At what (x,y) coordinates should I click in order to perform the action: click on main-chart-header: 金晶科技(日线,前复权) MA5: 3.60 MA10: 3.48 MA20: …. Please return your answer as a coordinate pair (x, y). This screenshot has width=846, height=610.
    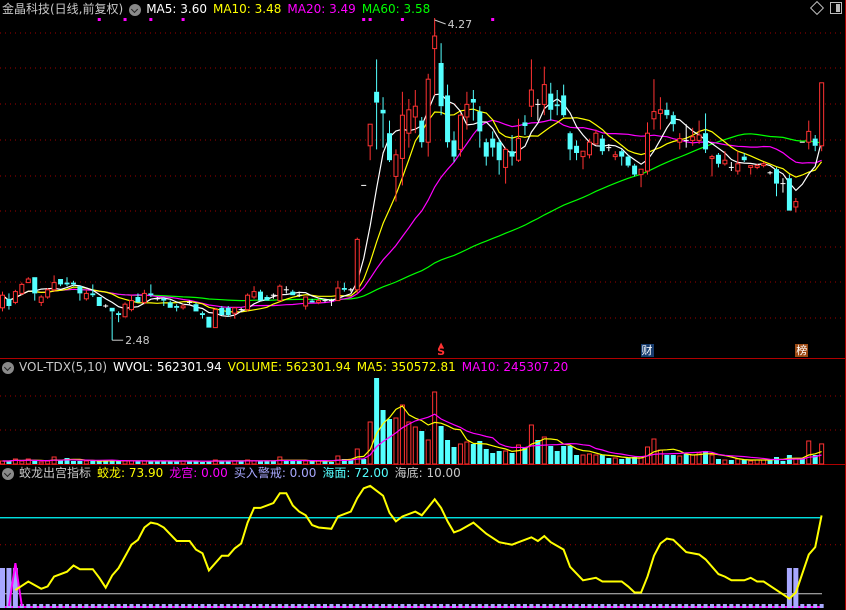
    Looking at the image, I should click on (219, 9).